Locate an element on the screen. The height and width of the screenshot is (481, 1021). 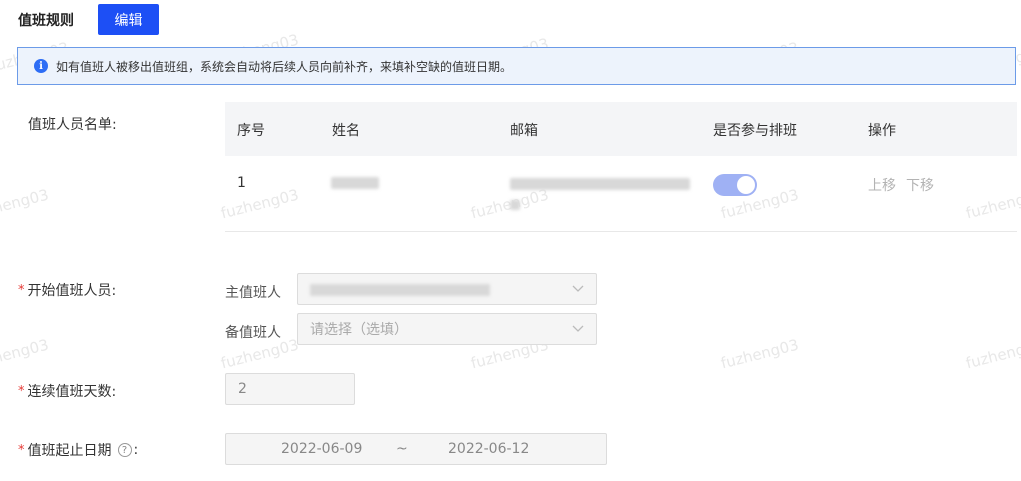
start-person-label: * 开始值班人员: is located at coordinates (67, 290).